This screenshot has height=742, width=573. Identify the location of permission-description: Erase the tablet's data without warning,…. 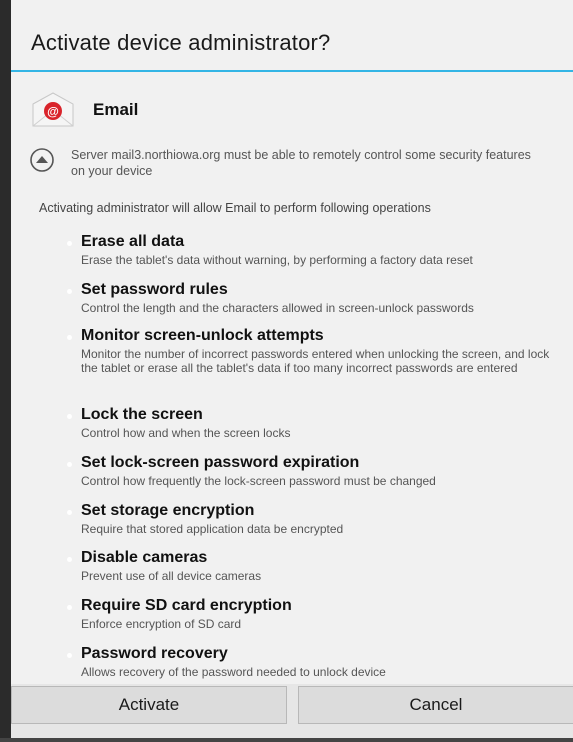
(277, 260).